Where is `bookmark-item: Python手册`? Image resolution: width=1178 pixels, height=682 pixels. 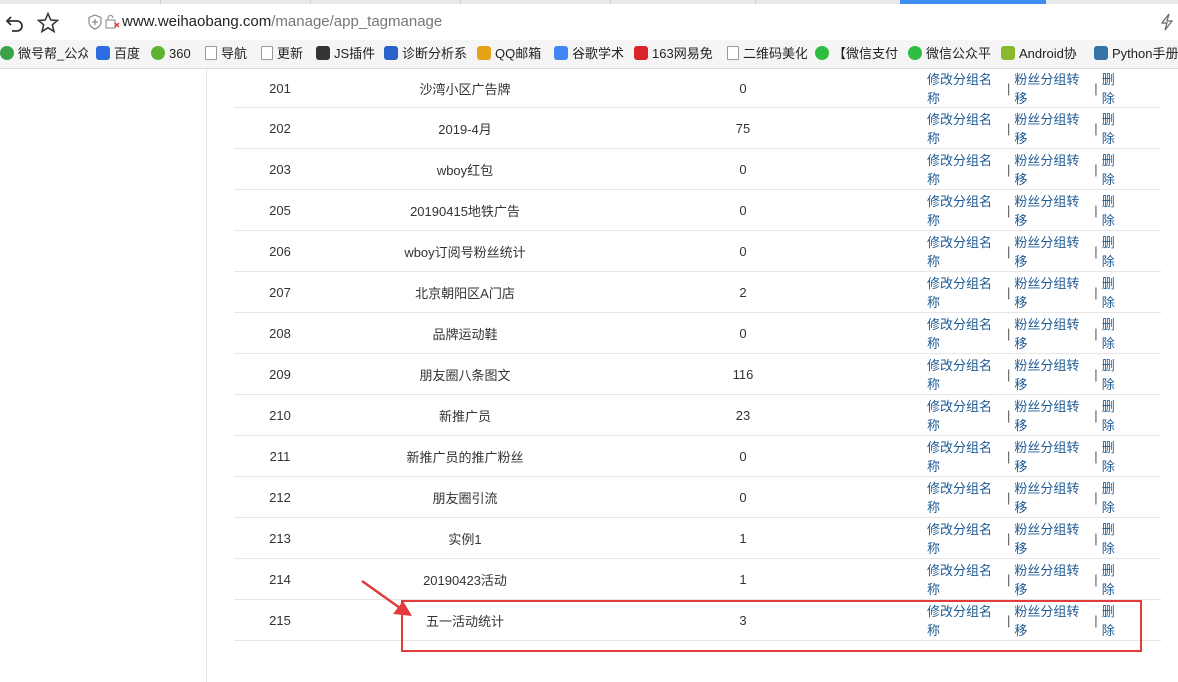
bookmark-item: Python手册 is located at coordinates (1136, 54).